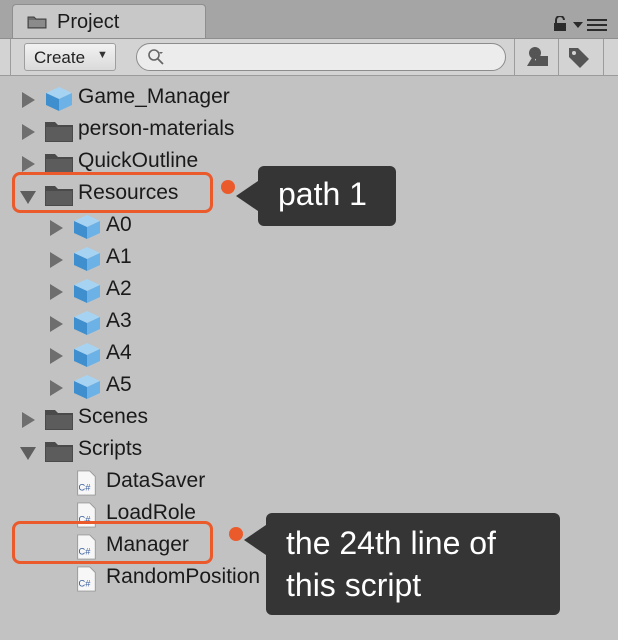 Image resolution: width=618 pixels, height=640 pixels. Describe the element at coordinates (112, 542) in the screenshot. I see `highlight-box-manager` at that location.